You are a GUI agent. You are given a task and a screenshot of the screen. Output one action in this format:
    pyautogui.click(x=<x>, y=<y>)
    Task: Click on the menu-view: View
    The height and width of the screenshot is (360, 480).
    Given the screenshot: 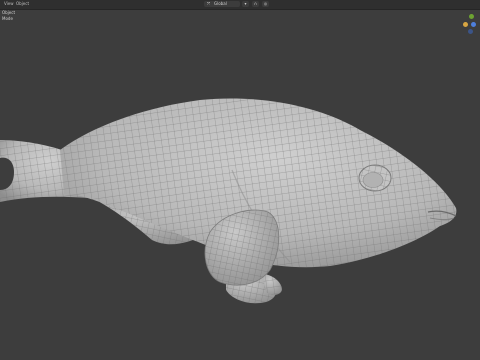 What is the action you would take?
    pyautogui.click(x=9, y=4)
    